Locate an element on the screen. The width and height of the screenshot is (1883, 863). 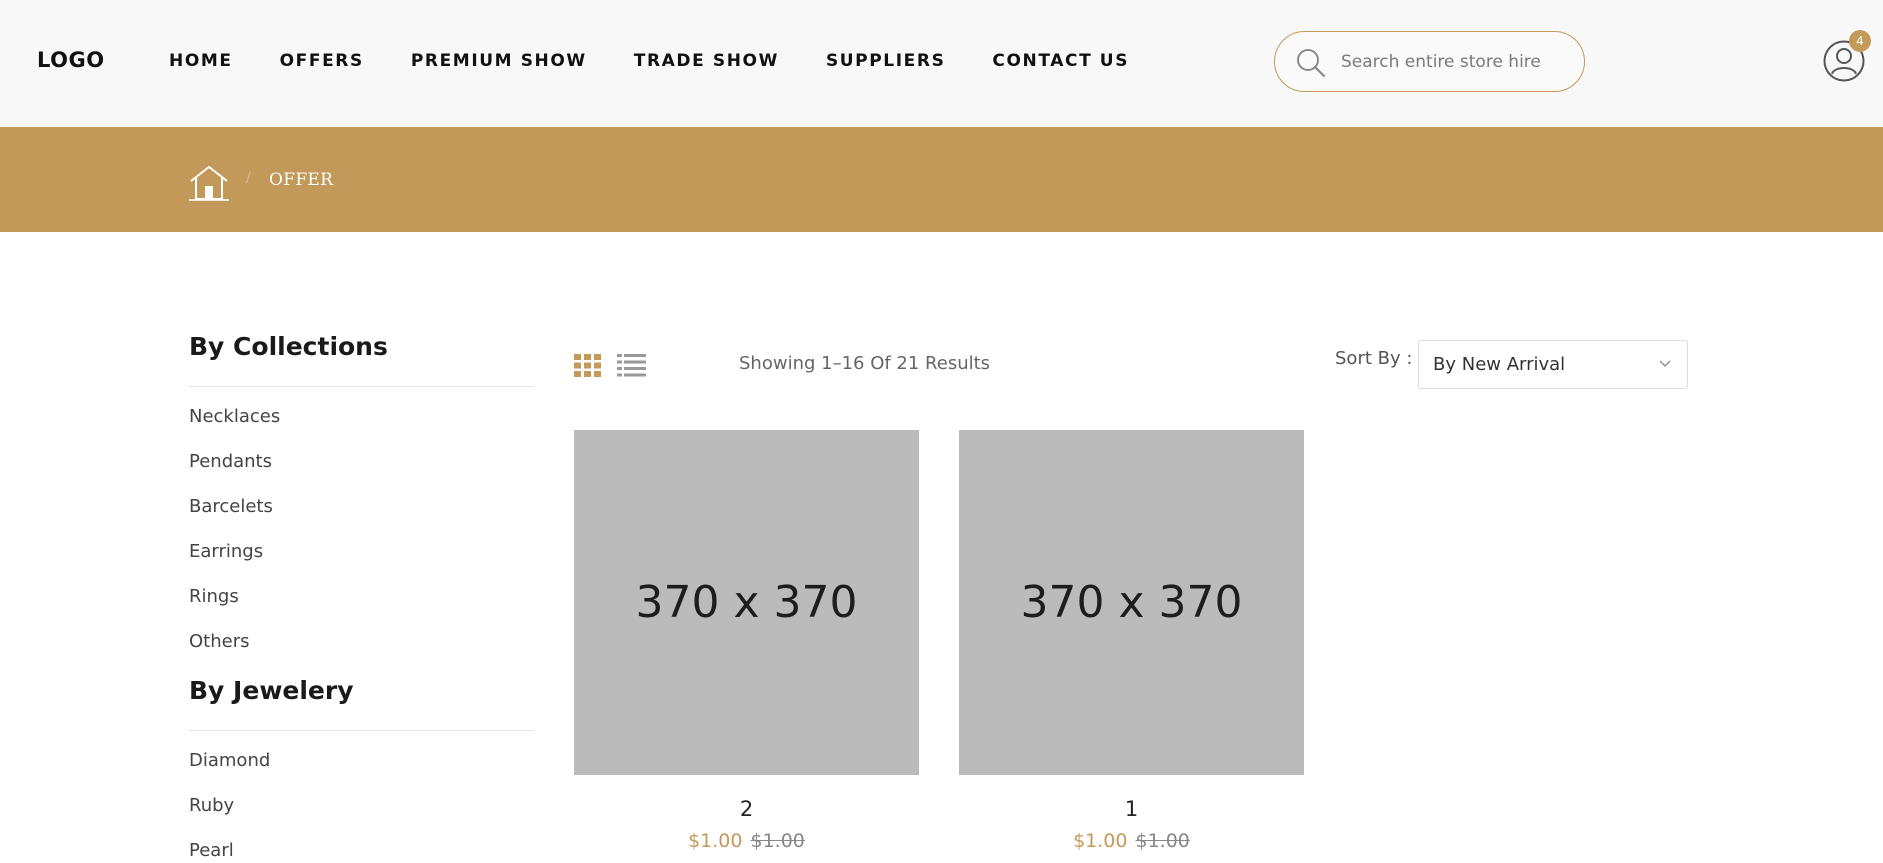
nav-suppliers: SUPPLIERS is located at coordinates (885, 61).